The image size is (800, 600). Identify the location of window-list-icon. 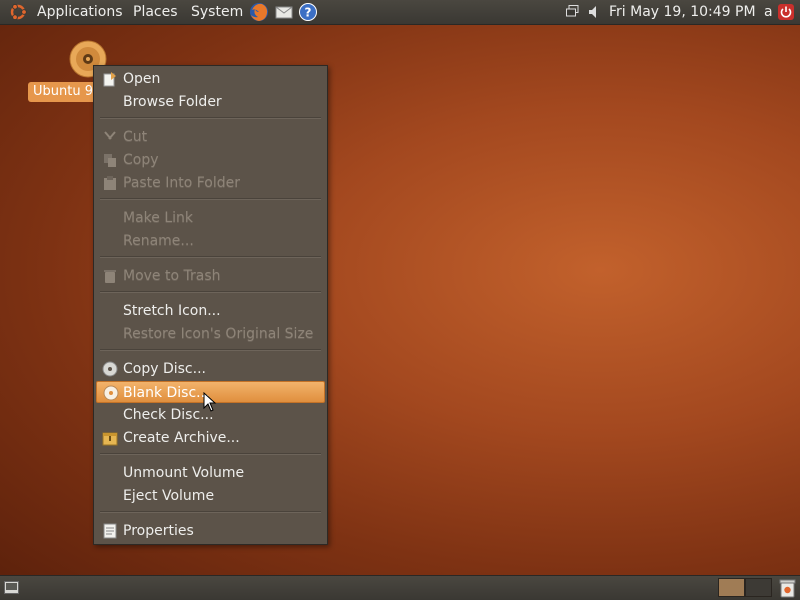
(572, 11).